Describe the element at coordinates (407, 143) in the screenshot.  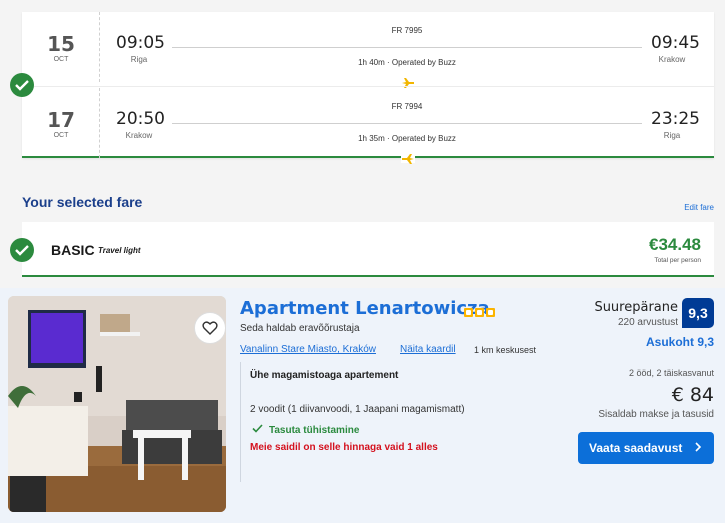
I see `return-route-line` at that location.